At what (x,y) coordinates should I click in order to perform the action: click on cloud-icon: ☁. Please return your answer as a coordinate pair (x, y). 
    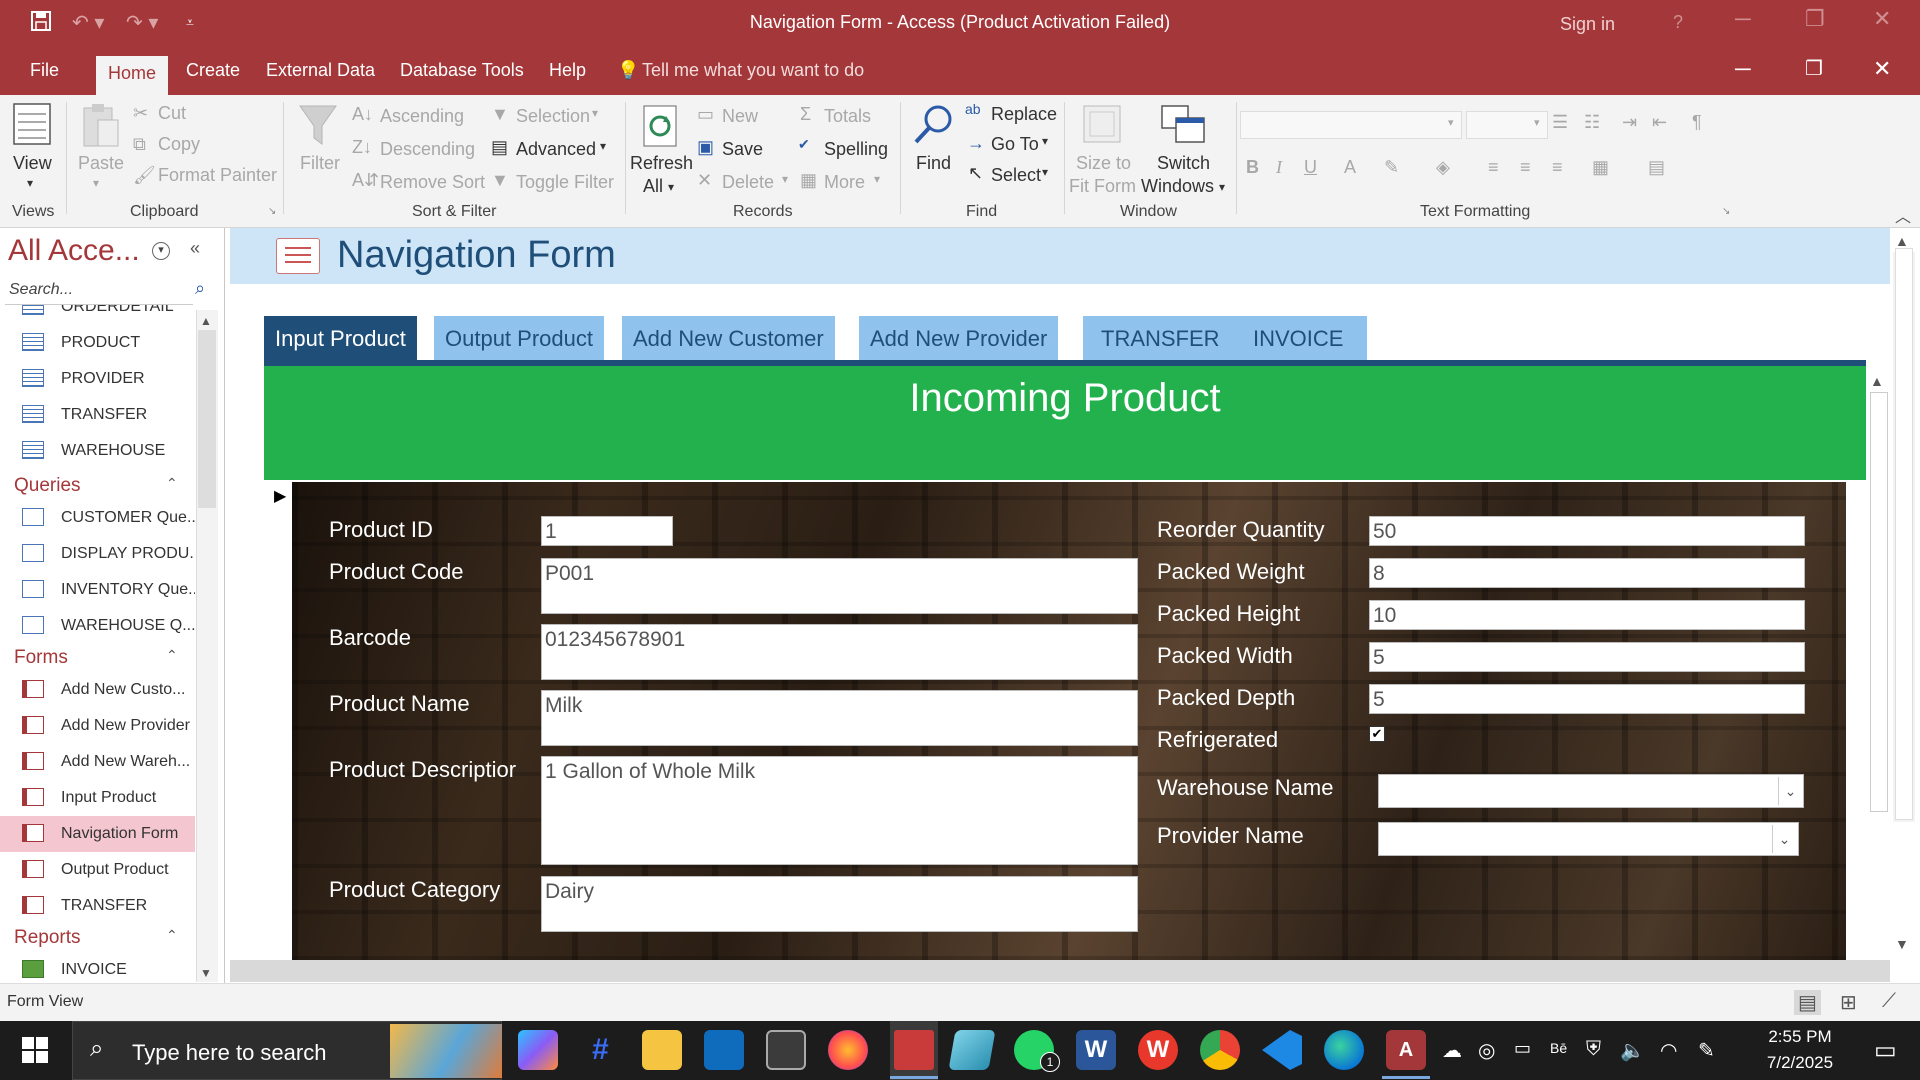
    Looking at the image, I should click on (1452, 1050).